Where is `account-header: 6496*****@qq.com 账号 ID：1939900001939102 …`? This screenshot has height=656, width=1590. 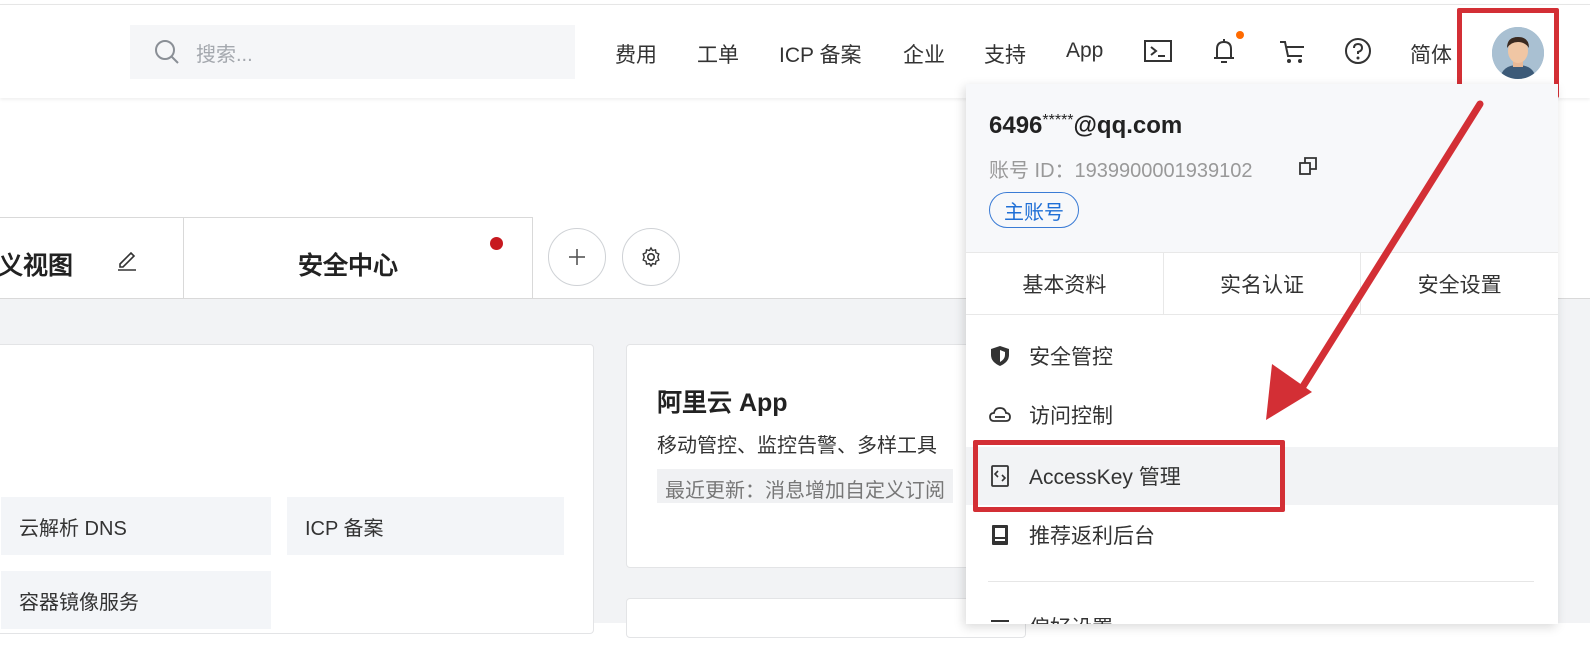
account-header: 6496*****@qq.com 账号 ID：1939900001939102 … is located at coordinates (1262, 168).